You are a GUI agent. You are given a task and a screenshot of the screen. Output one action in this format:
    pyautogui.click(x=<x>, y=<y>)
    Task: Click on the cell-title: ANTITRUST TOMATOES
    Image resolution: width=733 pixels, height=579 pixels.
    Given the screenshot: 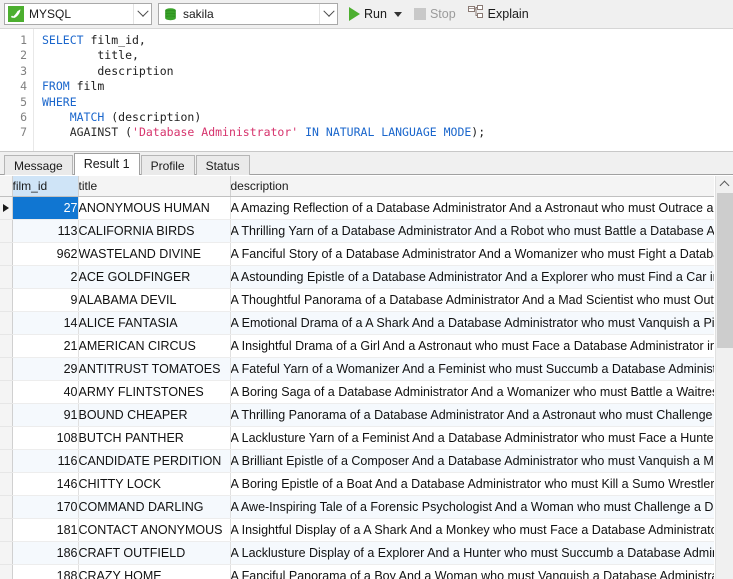 What is the action you would take?
    pyautogui.click(x=154, y=369)
    